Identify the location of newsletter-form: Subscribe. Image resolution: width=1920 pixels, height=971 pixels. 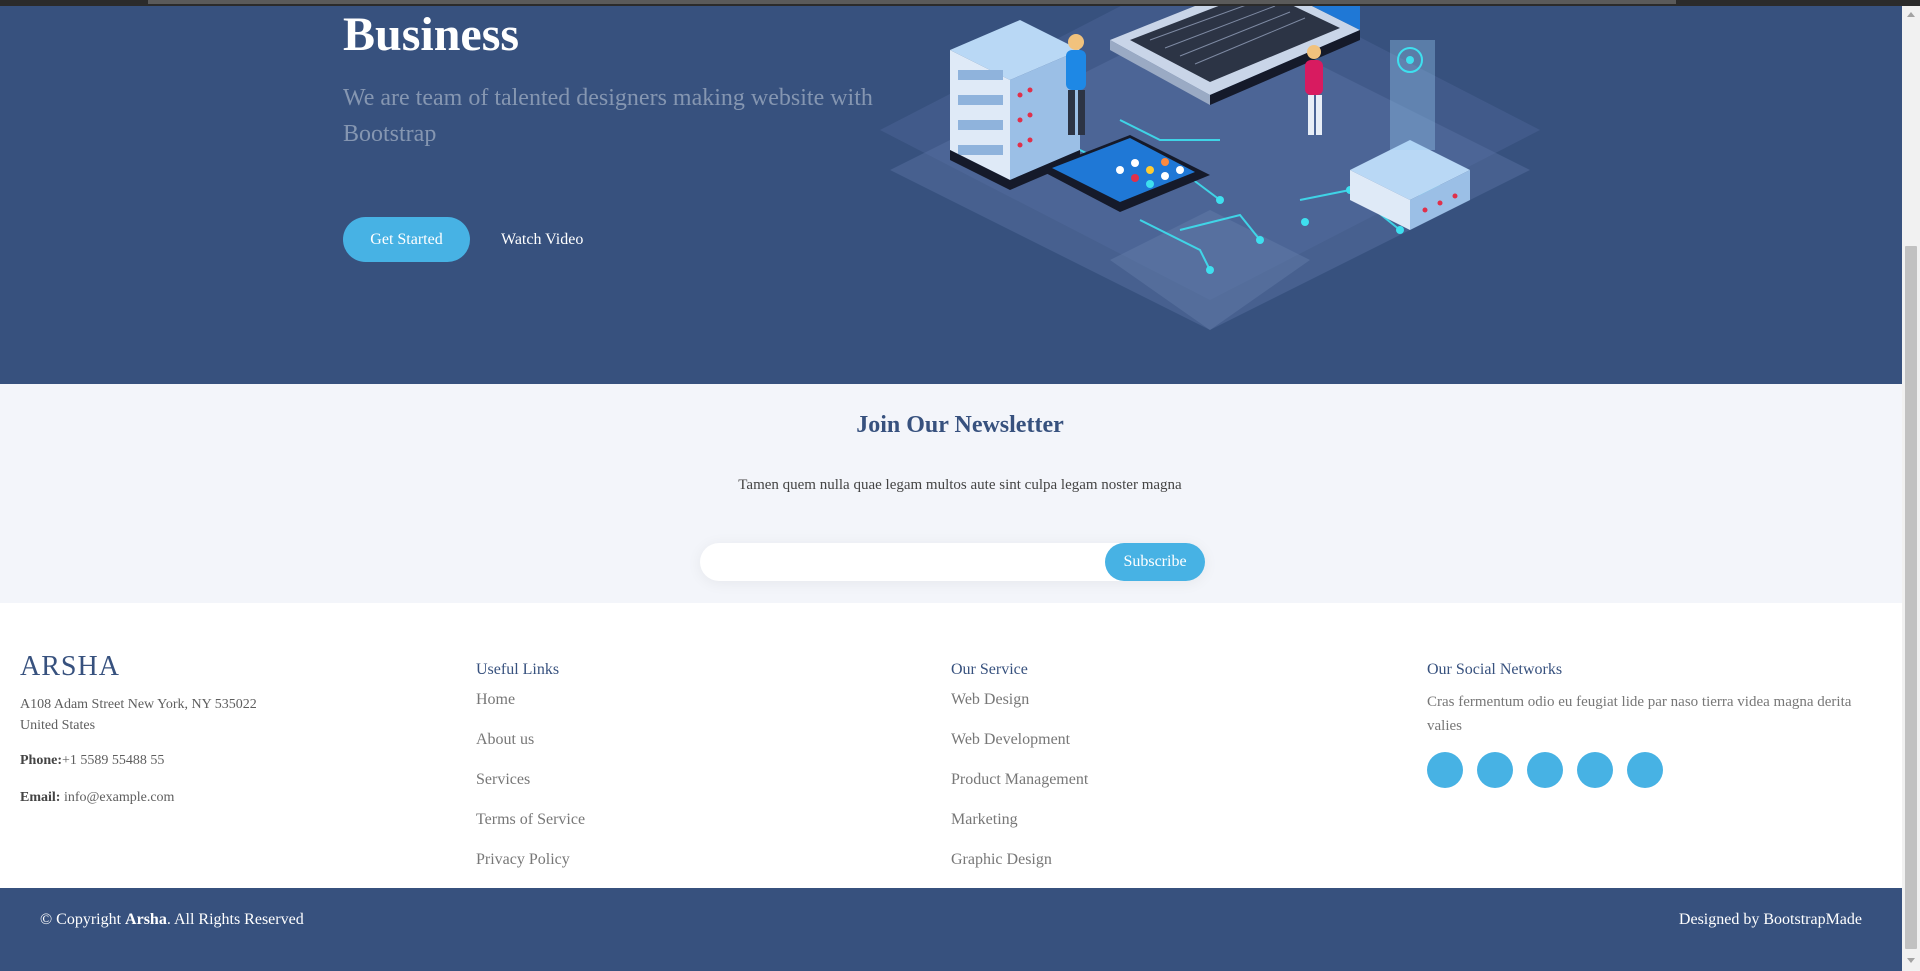
(952, 562).